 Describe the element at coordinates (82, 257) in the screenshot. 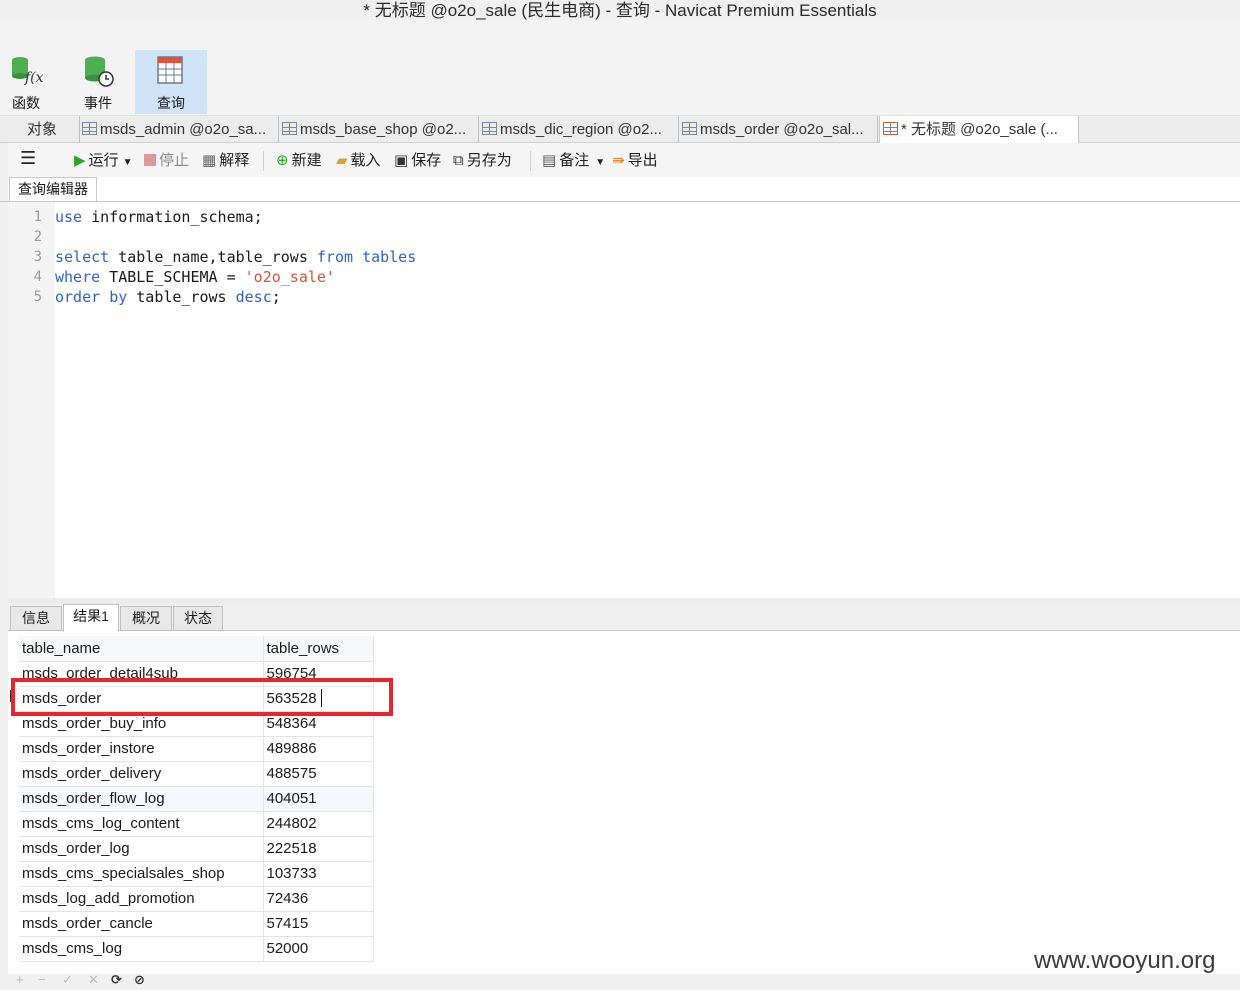

I see `sql-keyword: select` at that location.